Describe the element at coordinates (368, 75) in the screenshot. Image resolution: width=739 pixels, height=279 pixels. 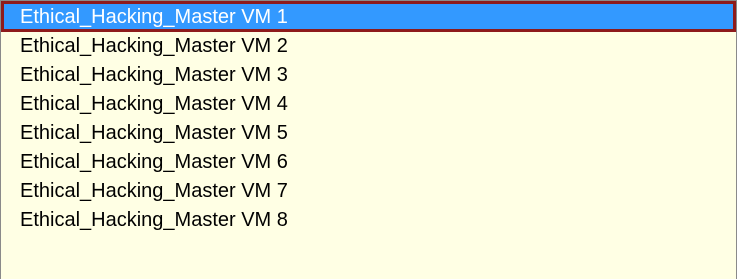
I see `list-item-vm-3: Ethical_Hacking_Master VM 3` at that location.